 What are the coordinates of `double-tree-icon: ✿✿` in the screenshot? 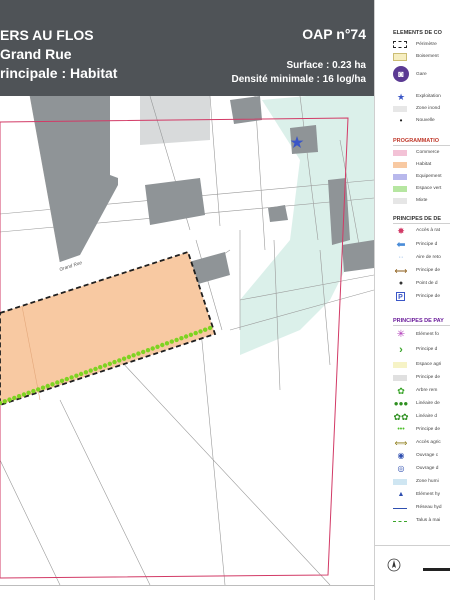 It's located at (401, 417).